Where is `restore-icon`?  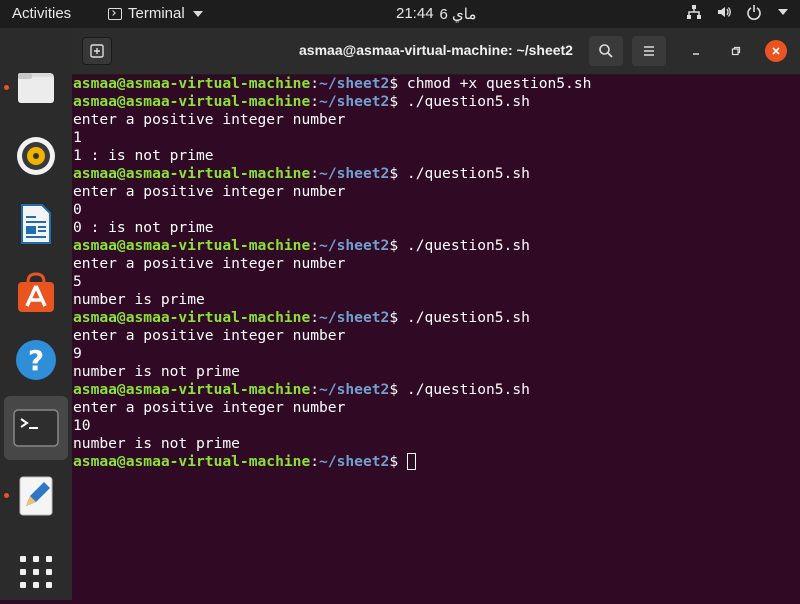 restore-icon is located at coordinates (736, 51).